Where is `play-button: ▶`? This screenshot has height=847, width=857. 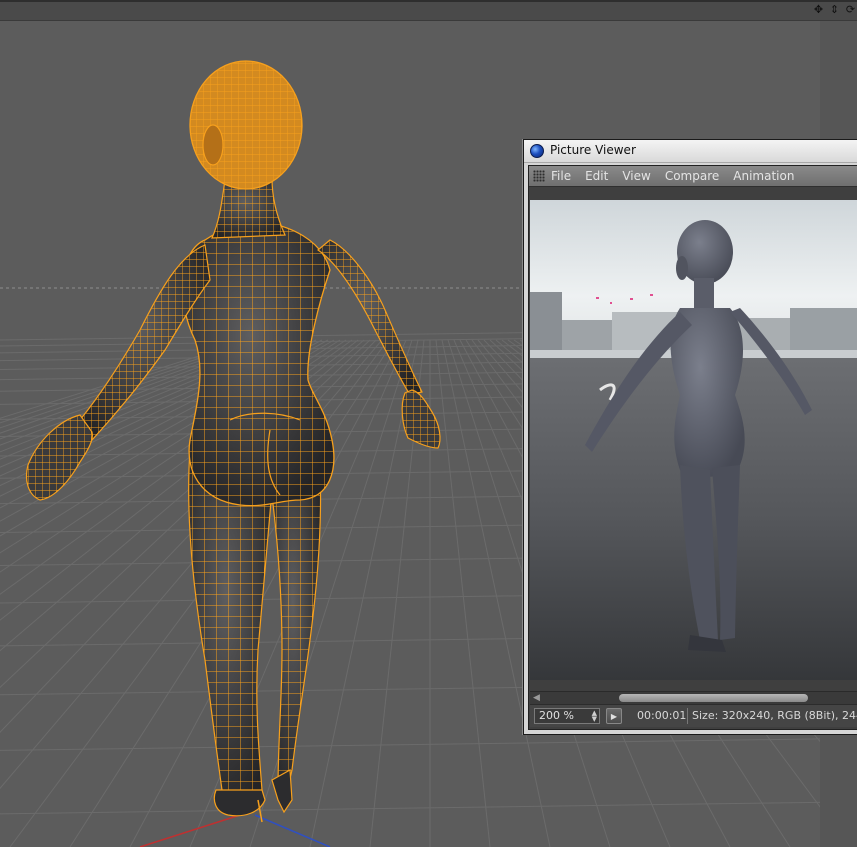 play-button: ▶ is located at coordinates (614, 716).